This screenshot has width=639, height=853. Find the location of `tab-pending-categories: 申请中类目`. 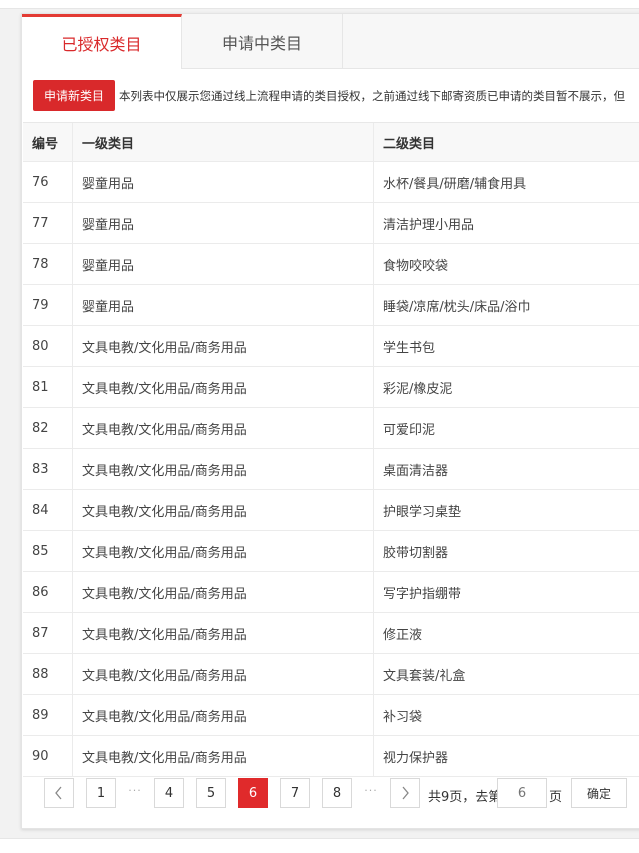

tab-pending-categories: 申请中类目 is located at coordinates (262, 41).